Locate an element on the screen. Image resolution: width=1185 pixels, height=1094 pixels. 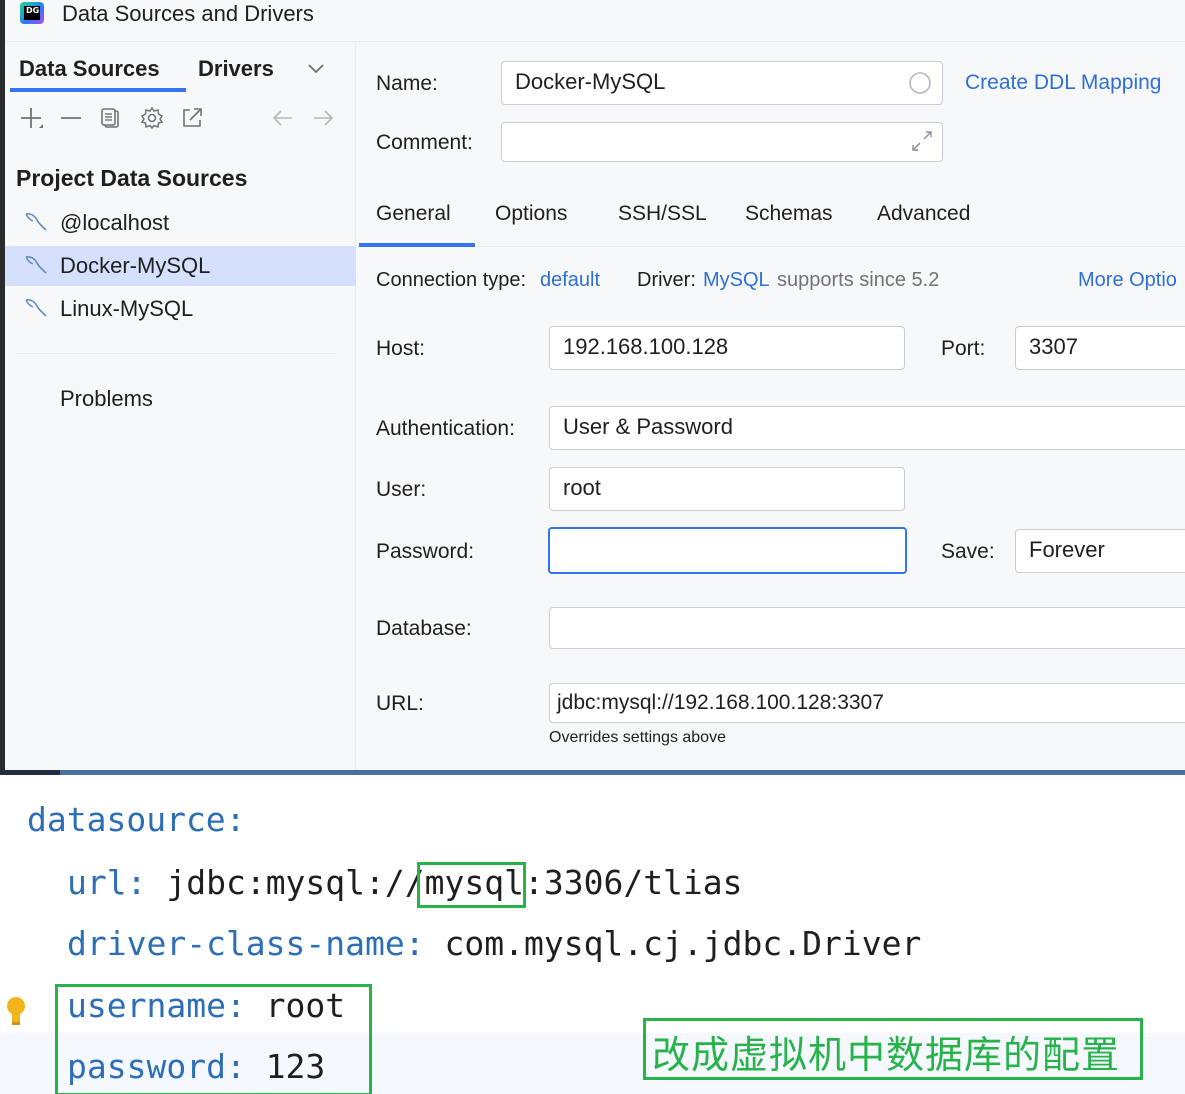
project-data-sources-header: Project Data Sources is located at coordinates (132, 178).